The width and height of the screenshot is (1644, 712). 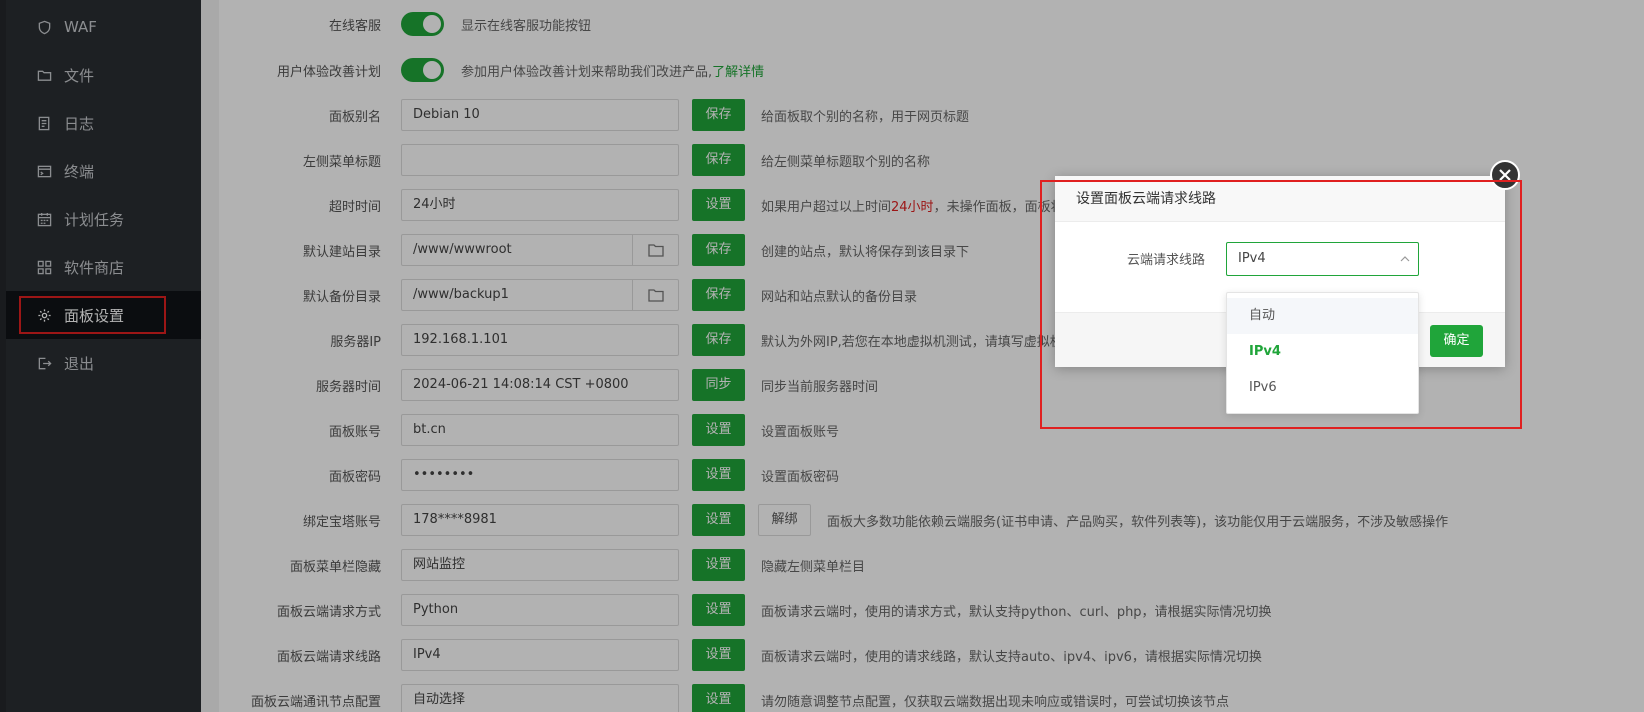 What do you see at coordinates (1281, 304) in the screenshot?
I see `dialog-highlight-box` at bounding box center [1281, 304].